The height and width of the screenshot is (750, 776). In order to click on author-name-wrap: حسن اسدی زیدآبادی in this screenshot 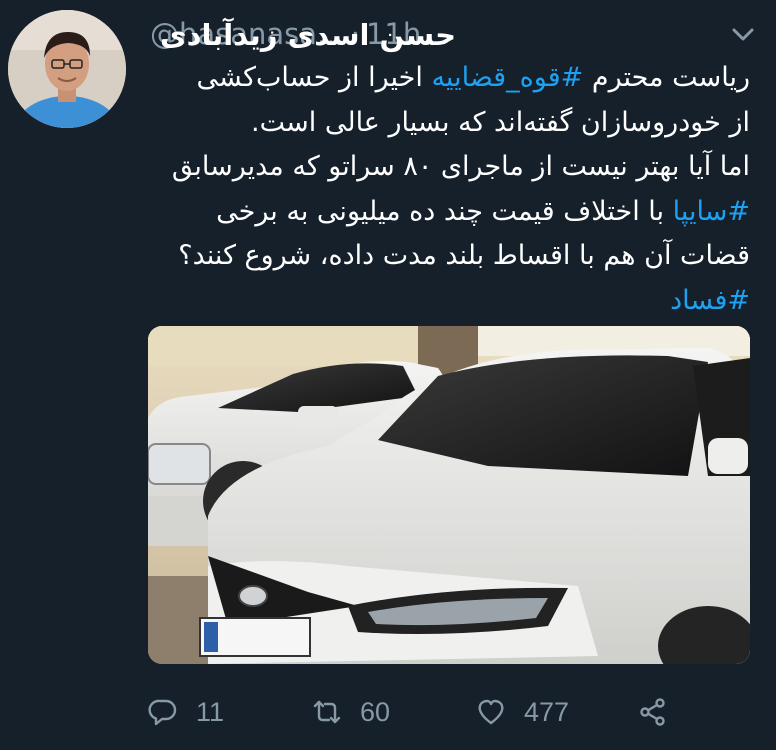, I will do `click(303, 35)`.